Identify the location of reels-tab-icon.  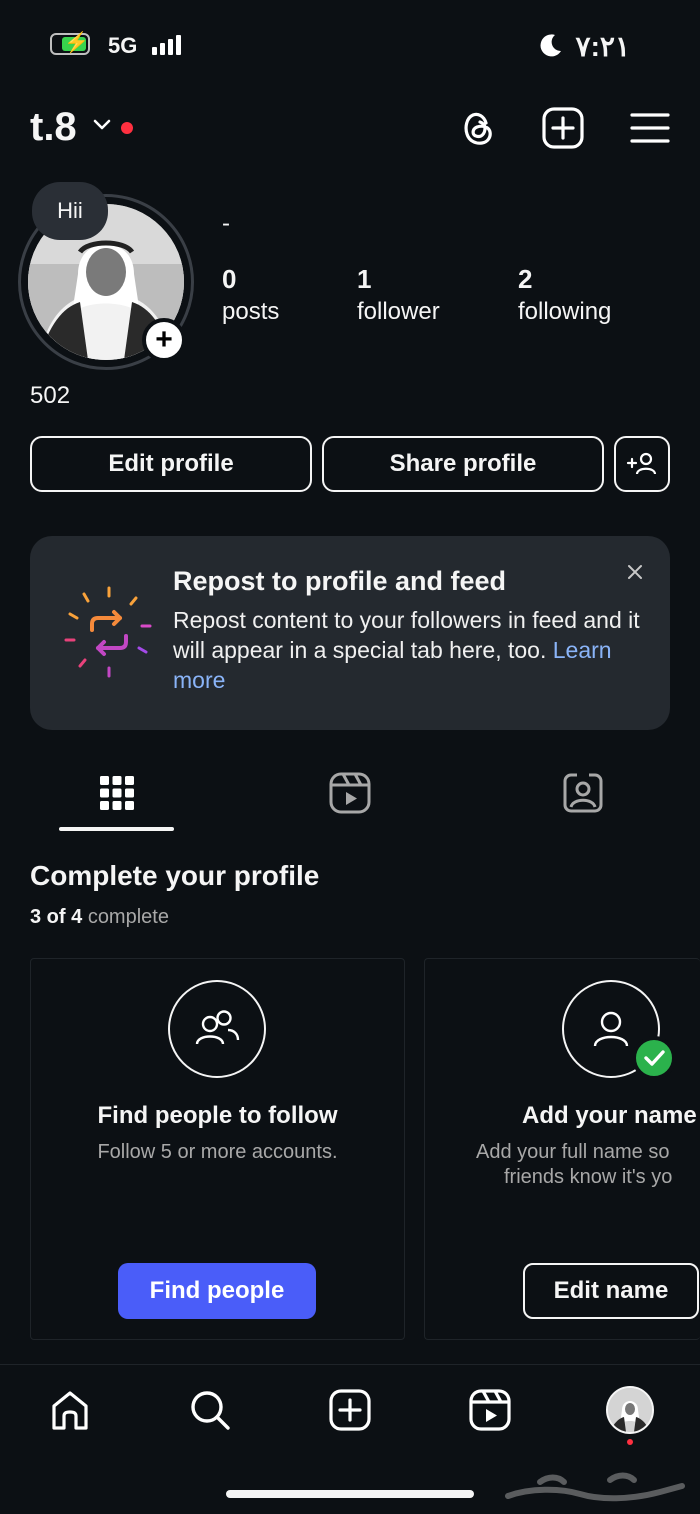
(350, 793).